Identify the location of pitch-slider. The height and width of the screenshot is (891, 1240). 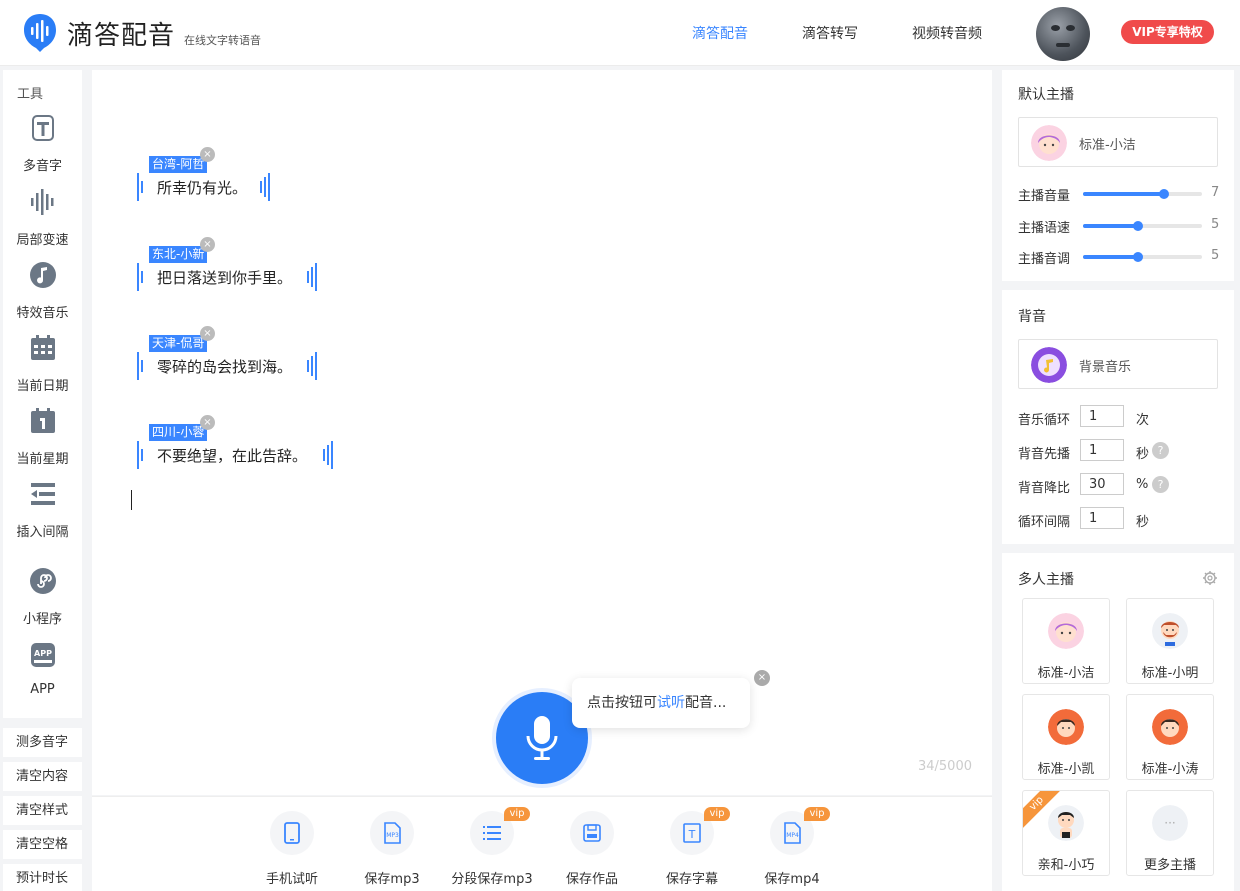
(1142, 257).